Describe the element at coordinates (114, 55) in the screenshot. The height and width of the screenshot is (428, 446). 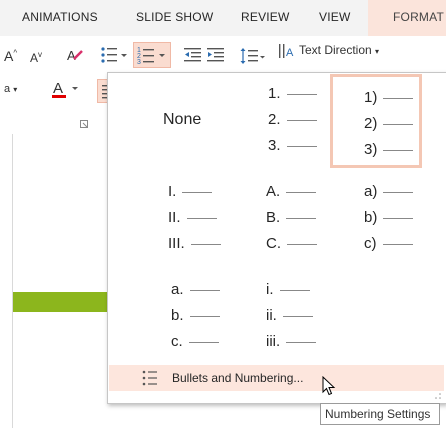
I see `bullets-icon` at that location.